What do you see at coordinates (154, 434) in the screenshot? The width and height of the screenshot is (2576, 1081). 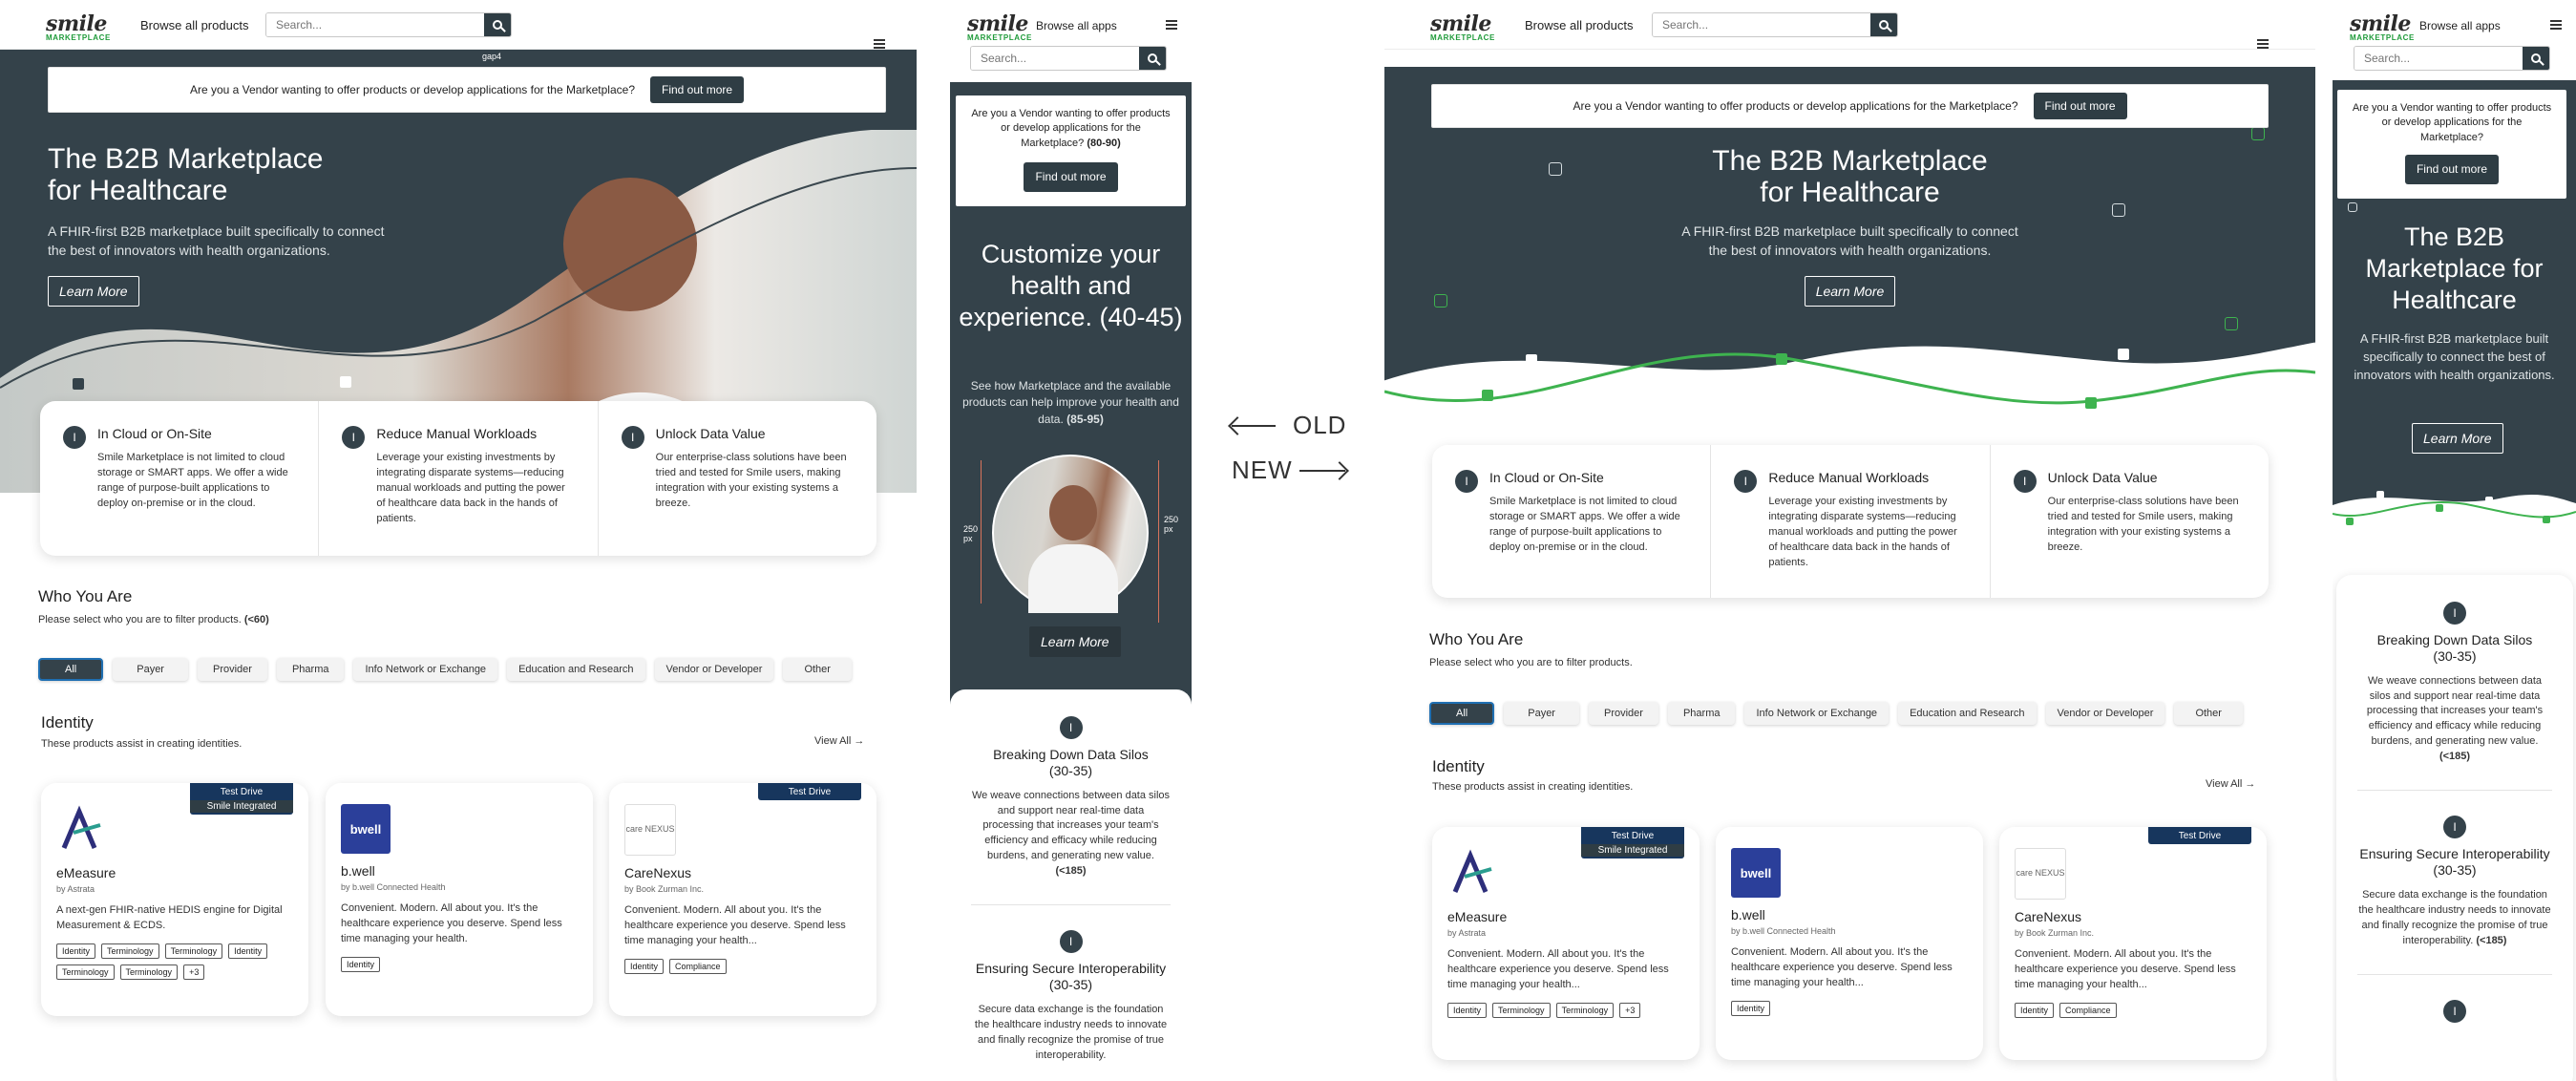 I see `feature-title: In Cloud or On-Site` at bounding box center [154, 434].